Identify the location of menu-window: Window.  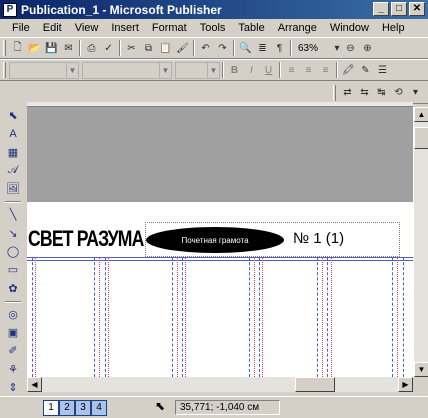
(349, 28).